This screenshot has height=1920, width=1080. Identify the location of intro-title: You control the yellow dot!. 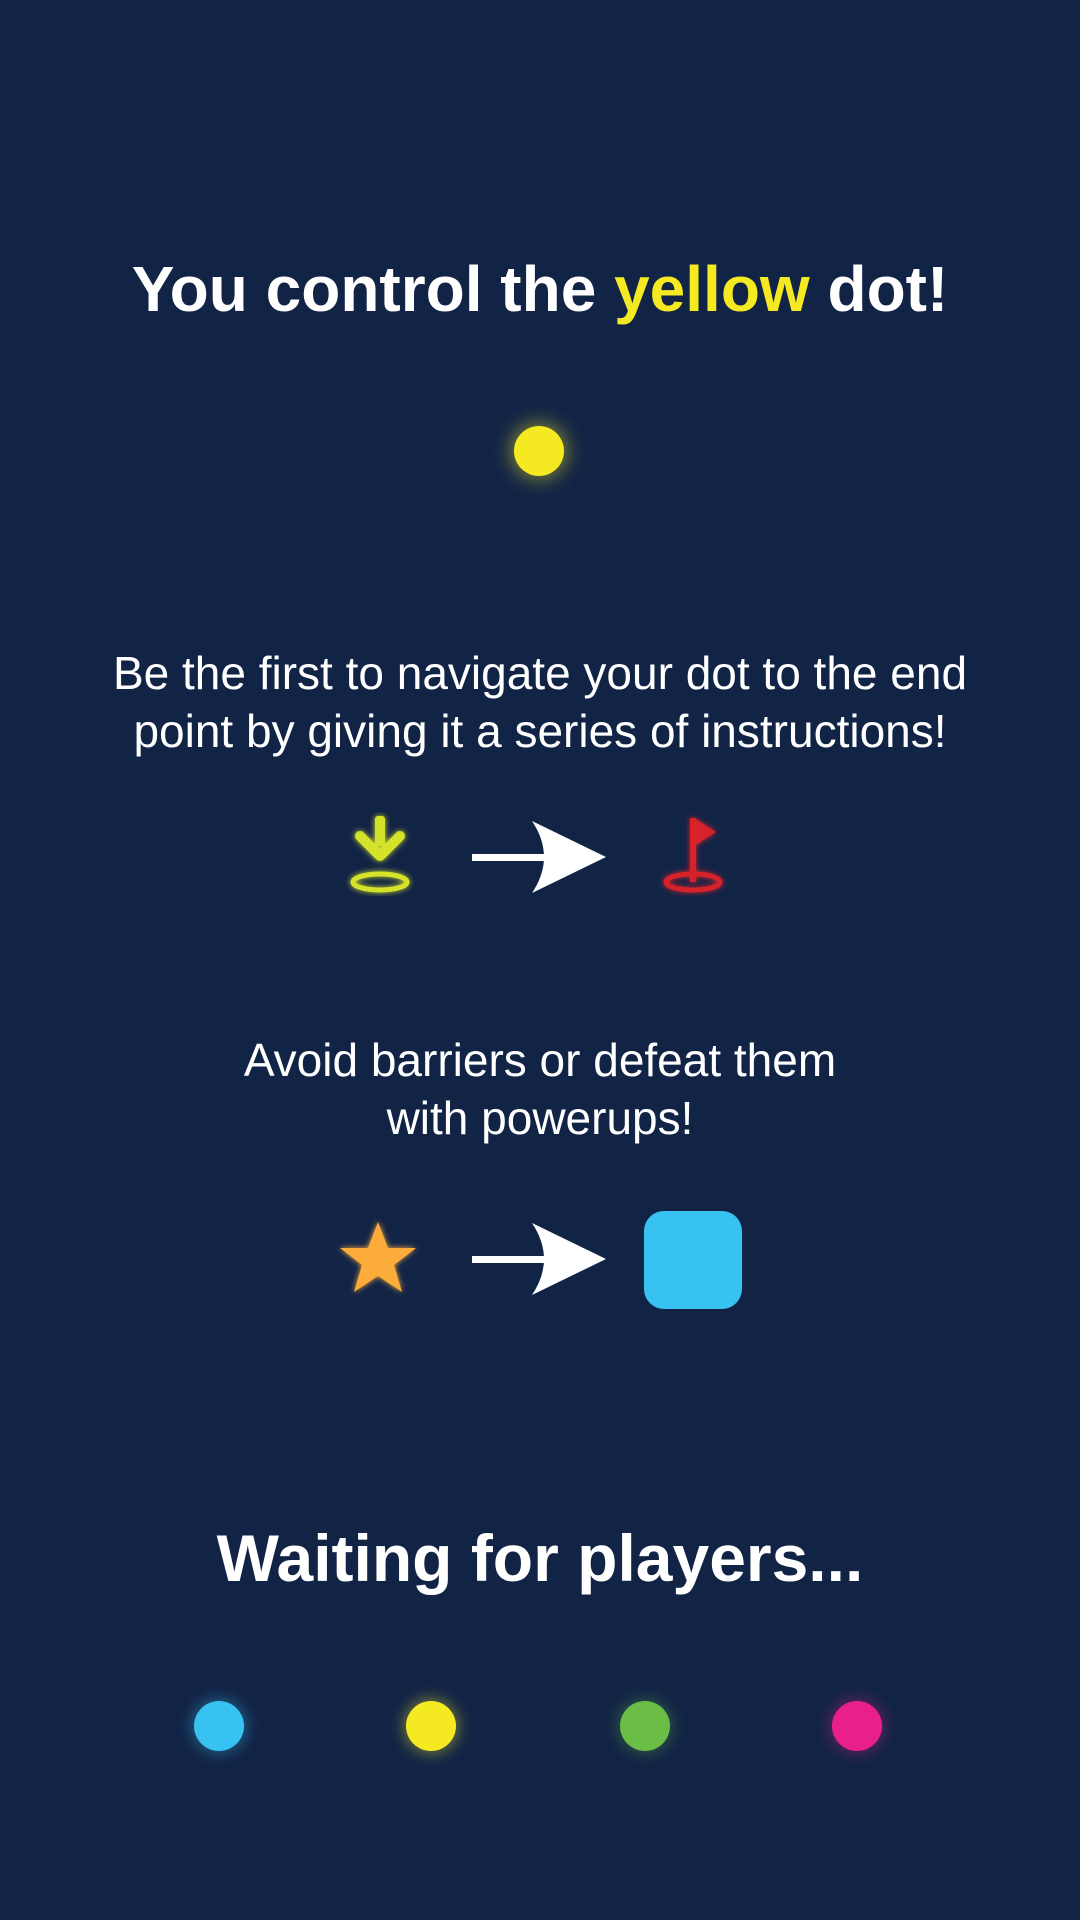
(540, 289).